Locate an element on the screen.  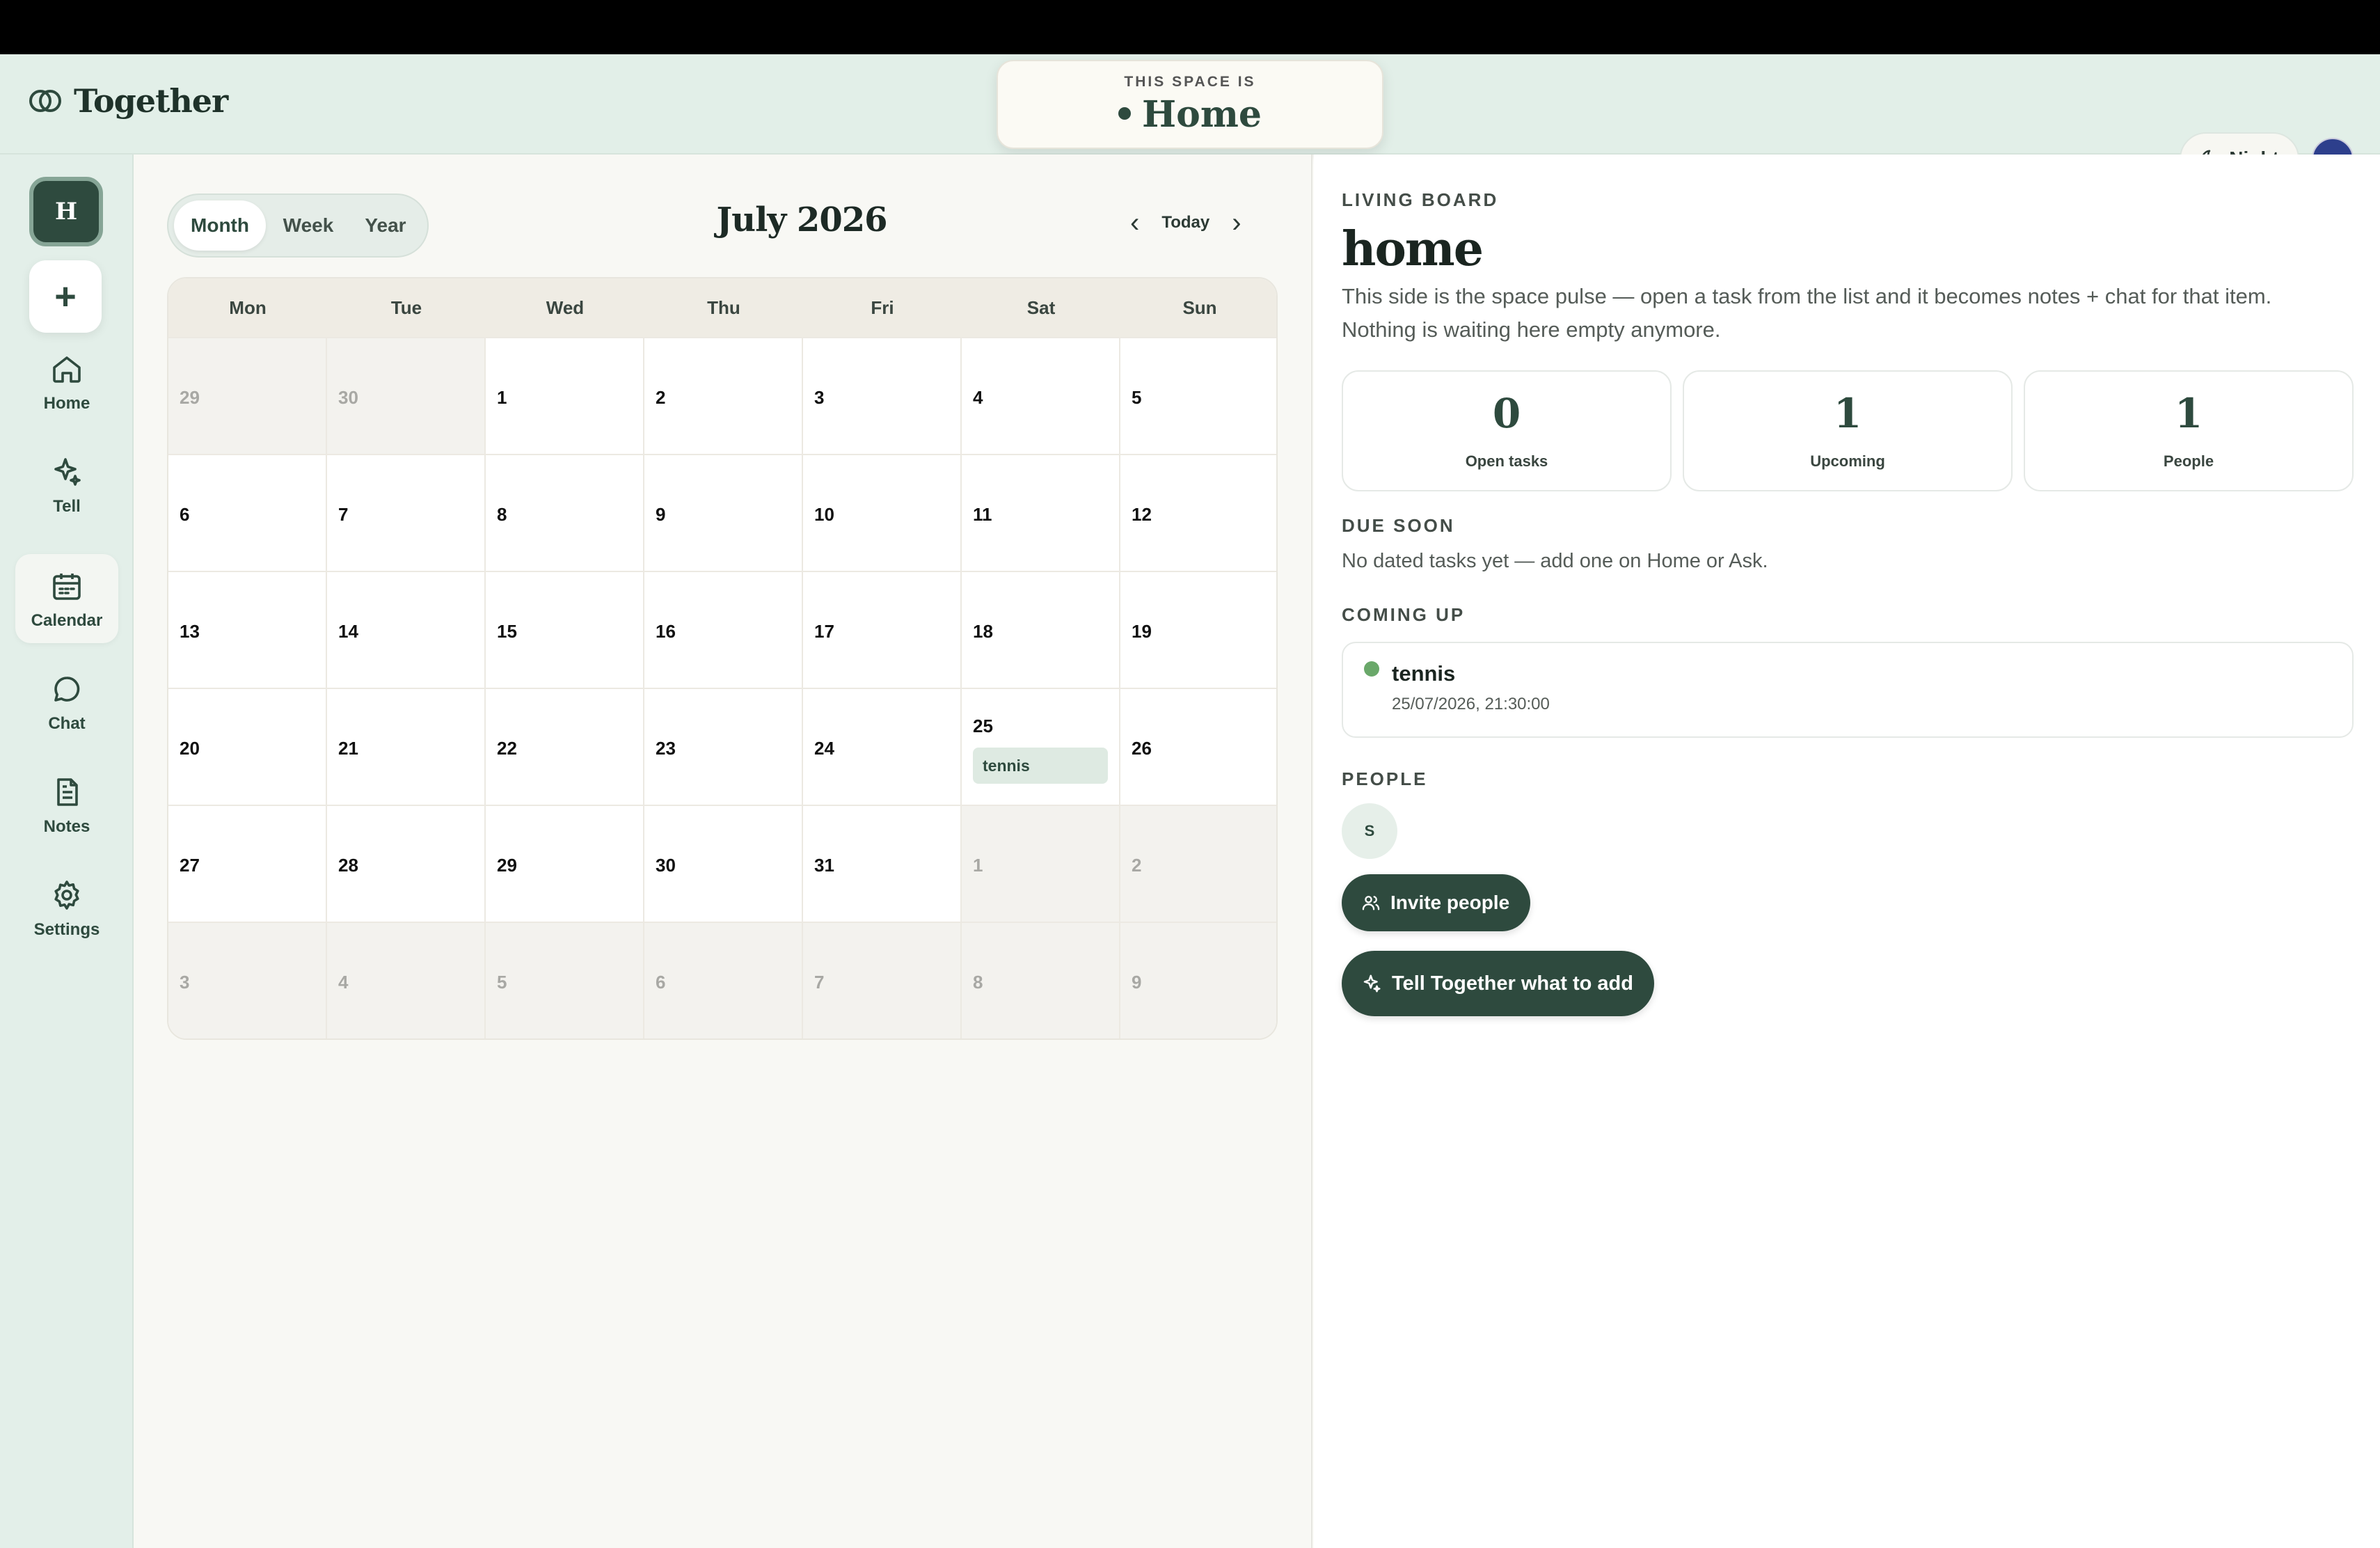
calendar-day-cell: 31 is located at coordinates (882, 863).